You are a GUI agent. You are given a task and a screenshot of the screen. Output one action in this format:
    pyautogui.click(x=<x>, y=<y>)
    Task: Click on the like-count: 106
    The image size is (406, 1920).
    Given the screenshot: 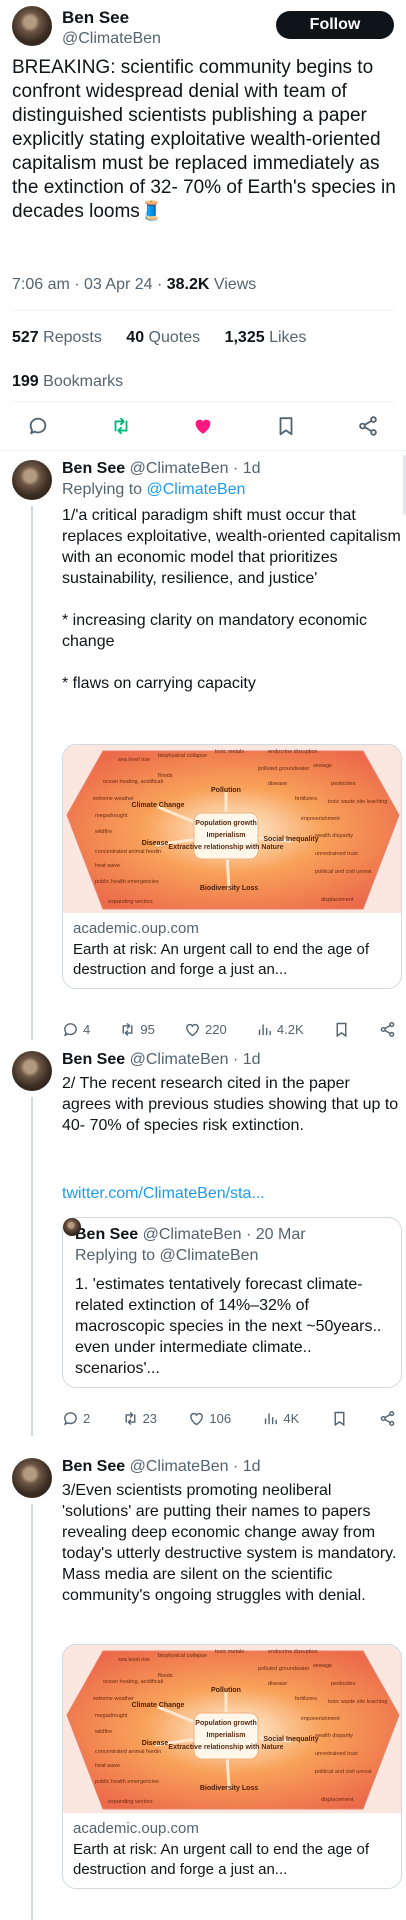 What is the action you would take?
    pyautogui.click(x=220, y=1418)
    